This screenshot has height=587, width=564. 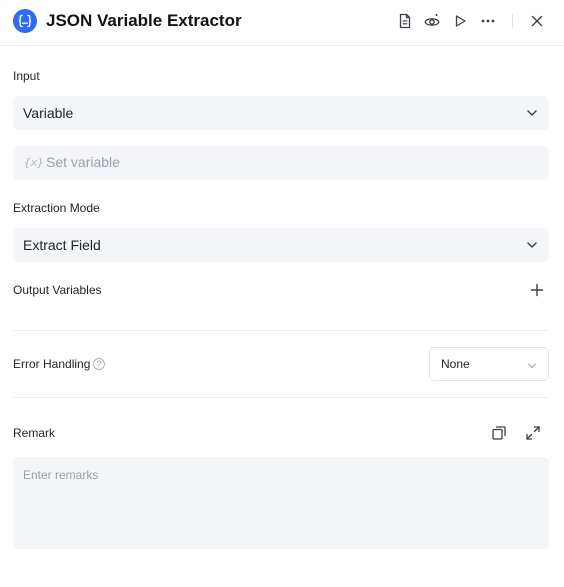 I want to click on panel-title: JSON Variable Extractor, so click(x=144, y=20).